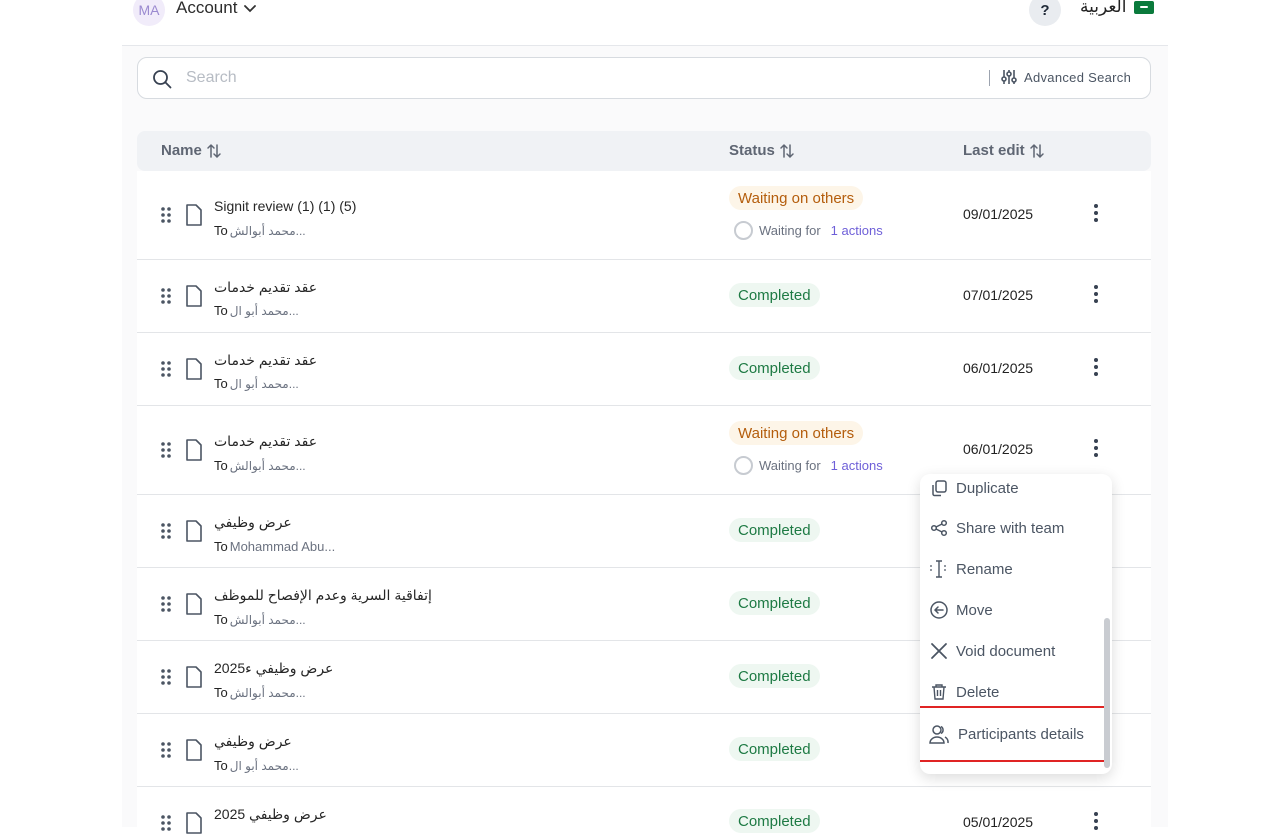 The height and width of the screenshot is (834, 1273). Describe the element at coordinates (752, 150) in the screenshot. I see `column-label: Status` at that location.